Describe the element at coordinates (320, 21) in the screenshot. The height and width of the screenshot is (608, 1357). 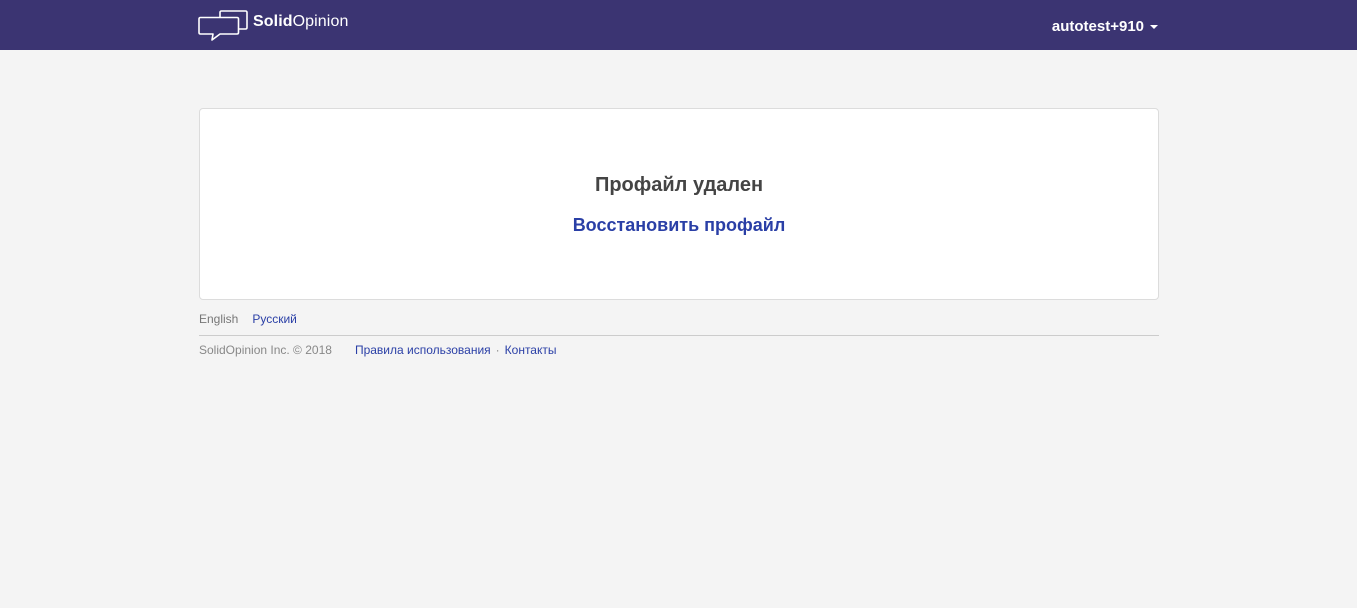
I see `logo-opinion-text: Opinion` at that location.